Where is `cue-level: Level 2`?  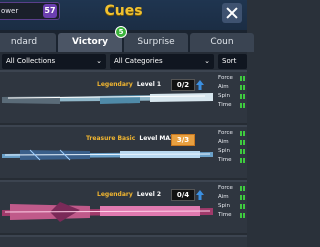 cue-level: Level 2 is located at coordinates (149, 194).